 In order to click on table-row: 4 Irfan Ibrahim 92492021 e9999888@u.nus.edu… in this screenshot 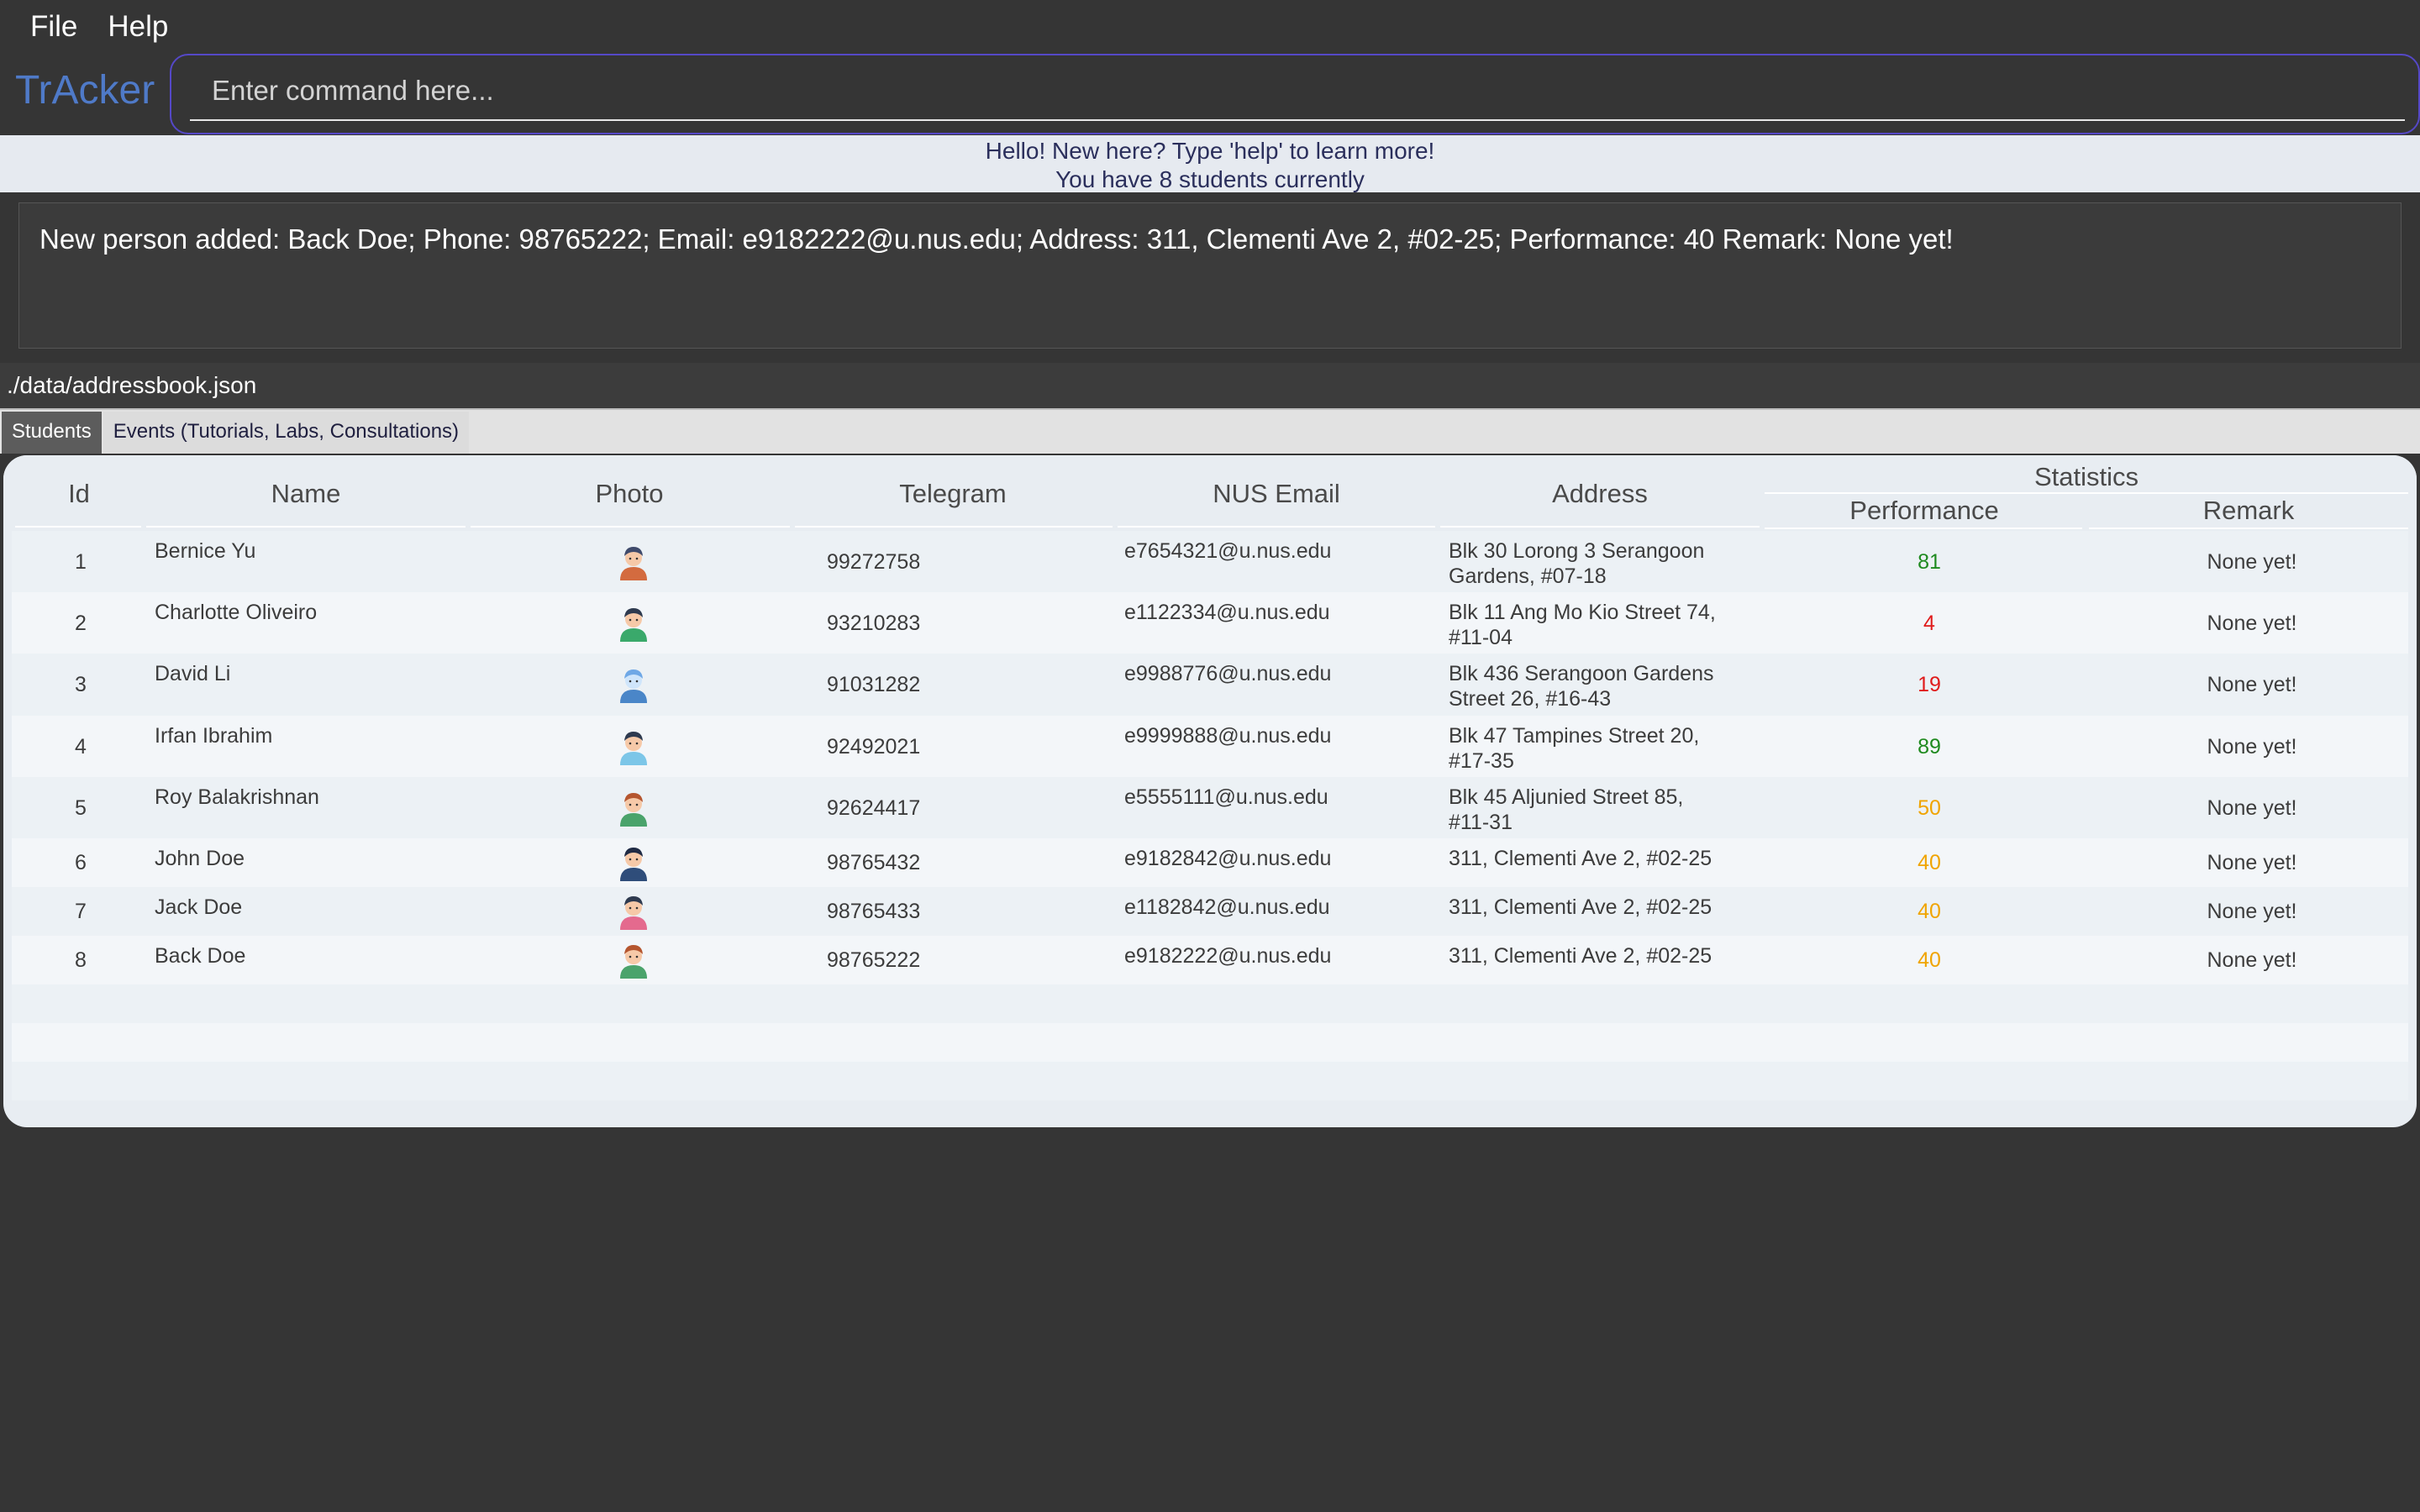, I will do `click(1210, 746)`.